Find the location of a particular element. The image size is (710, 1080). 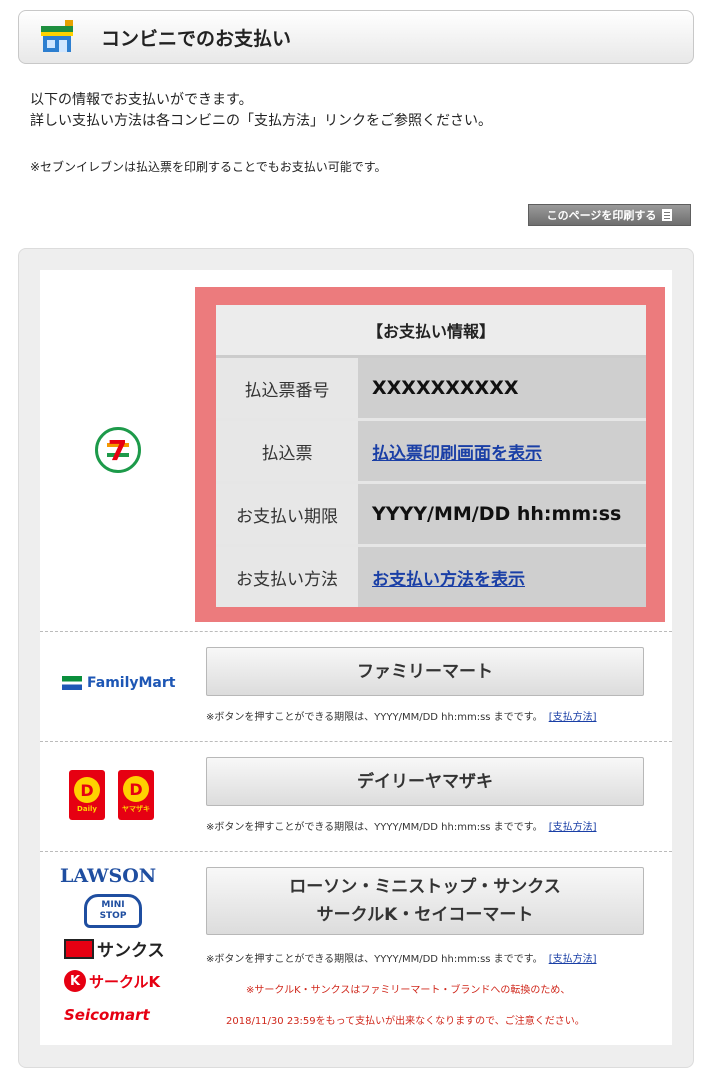

table-row: お支払い期限 YYYY/MM/DD hh:mm:ss is located at coordinates (431, 513).